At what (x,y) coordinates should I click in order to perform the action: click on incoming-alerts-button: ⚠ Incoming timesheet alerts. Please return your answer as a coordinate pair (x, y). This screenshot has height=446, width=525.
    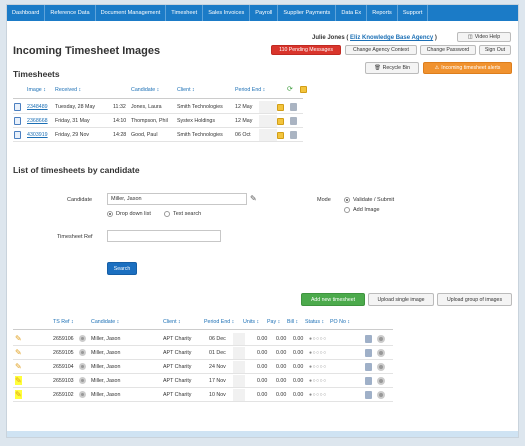
    Looking at the image, I should click on (467, 68).